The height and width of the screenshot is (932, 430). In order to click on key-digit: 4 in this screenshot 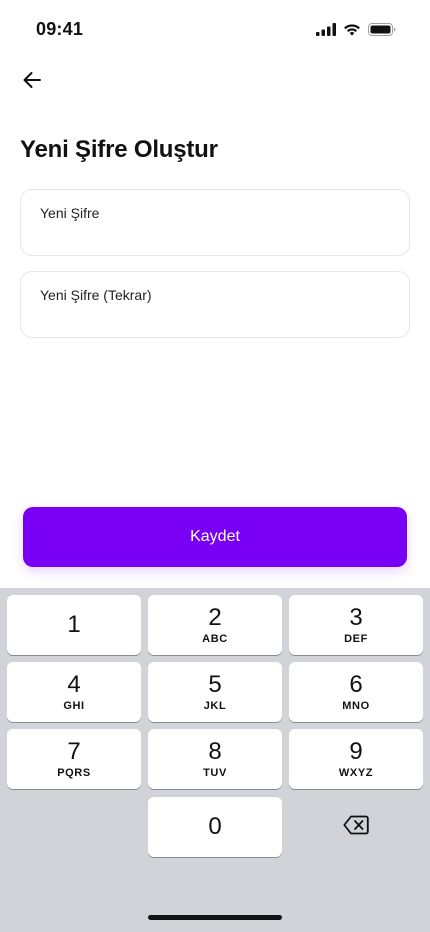, I will do `click(74, 684)`.